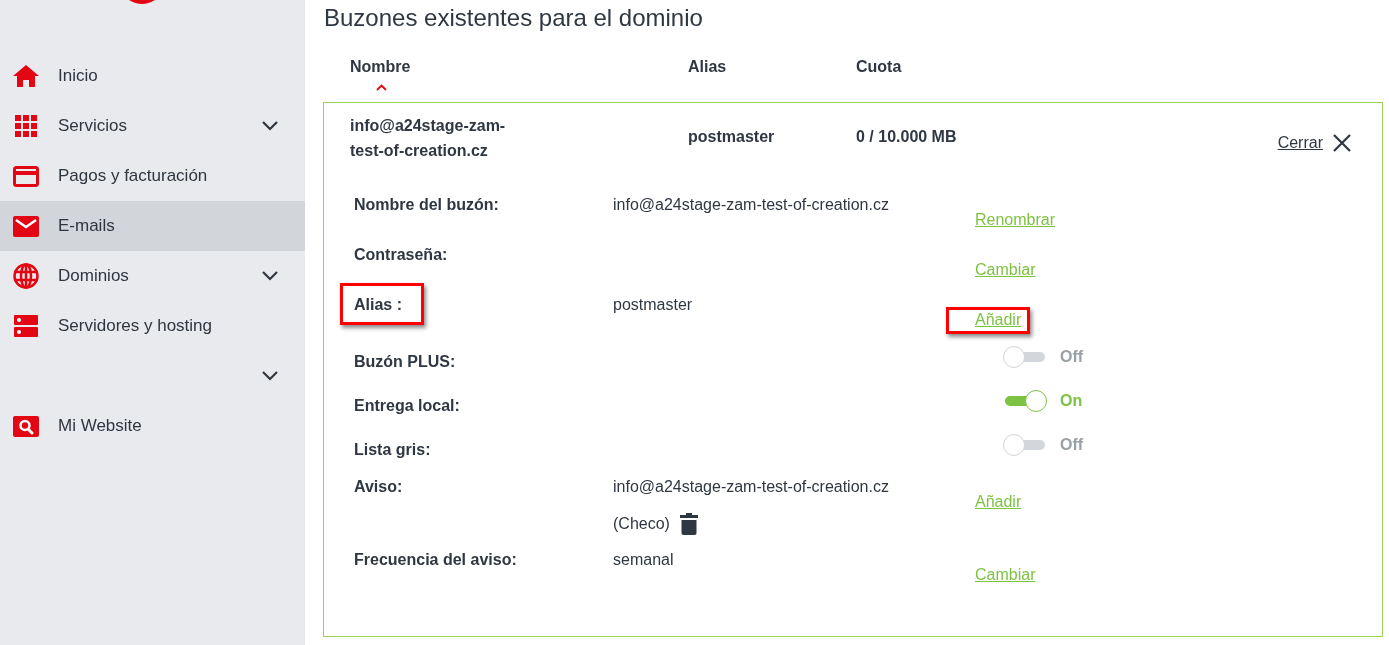  What do you see at coordinates (142, 2) in the screenshot?
I see `logo-icon` at bounding box center [142, 2].